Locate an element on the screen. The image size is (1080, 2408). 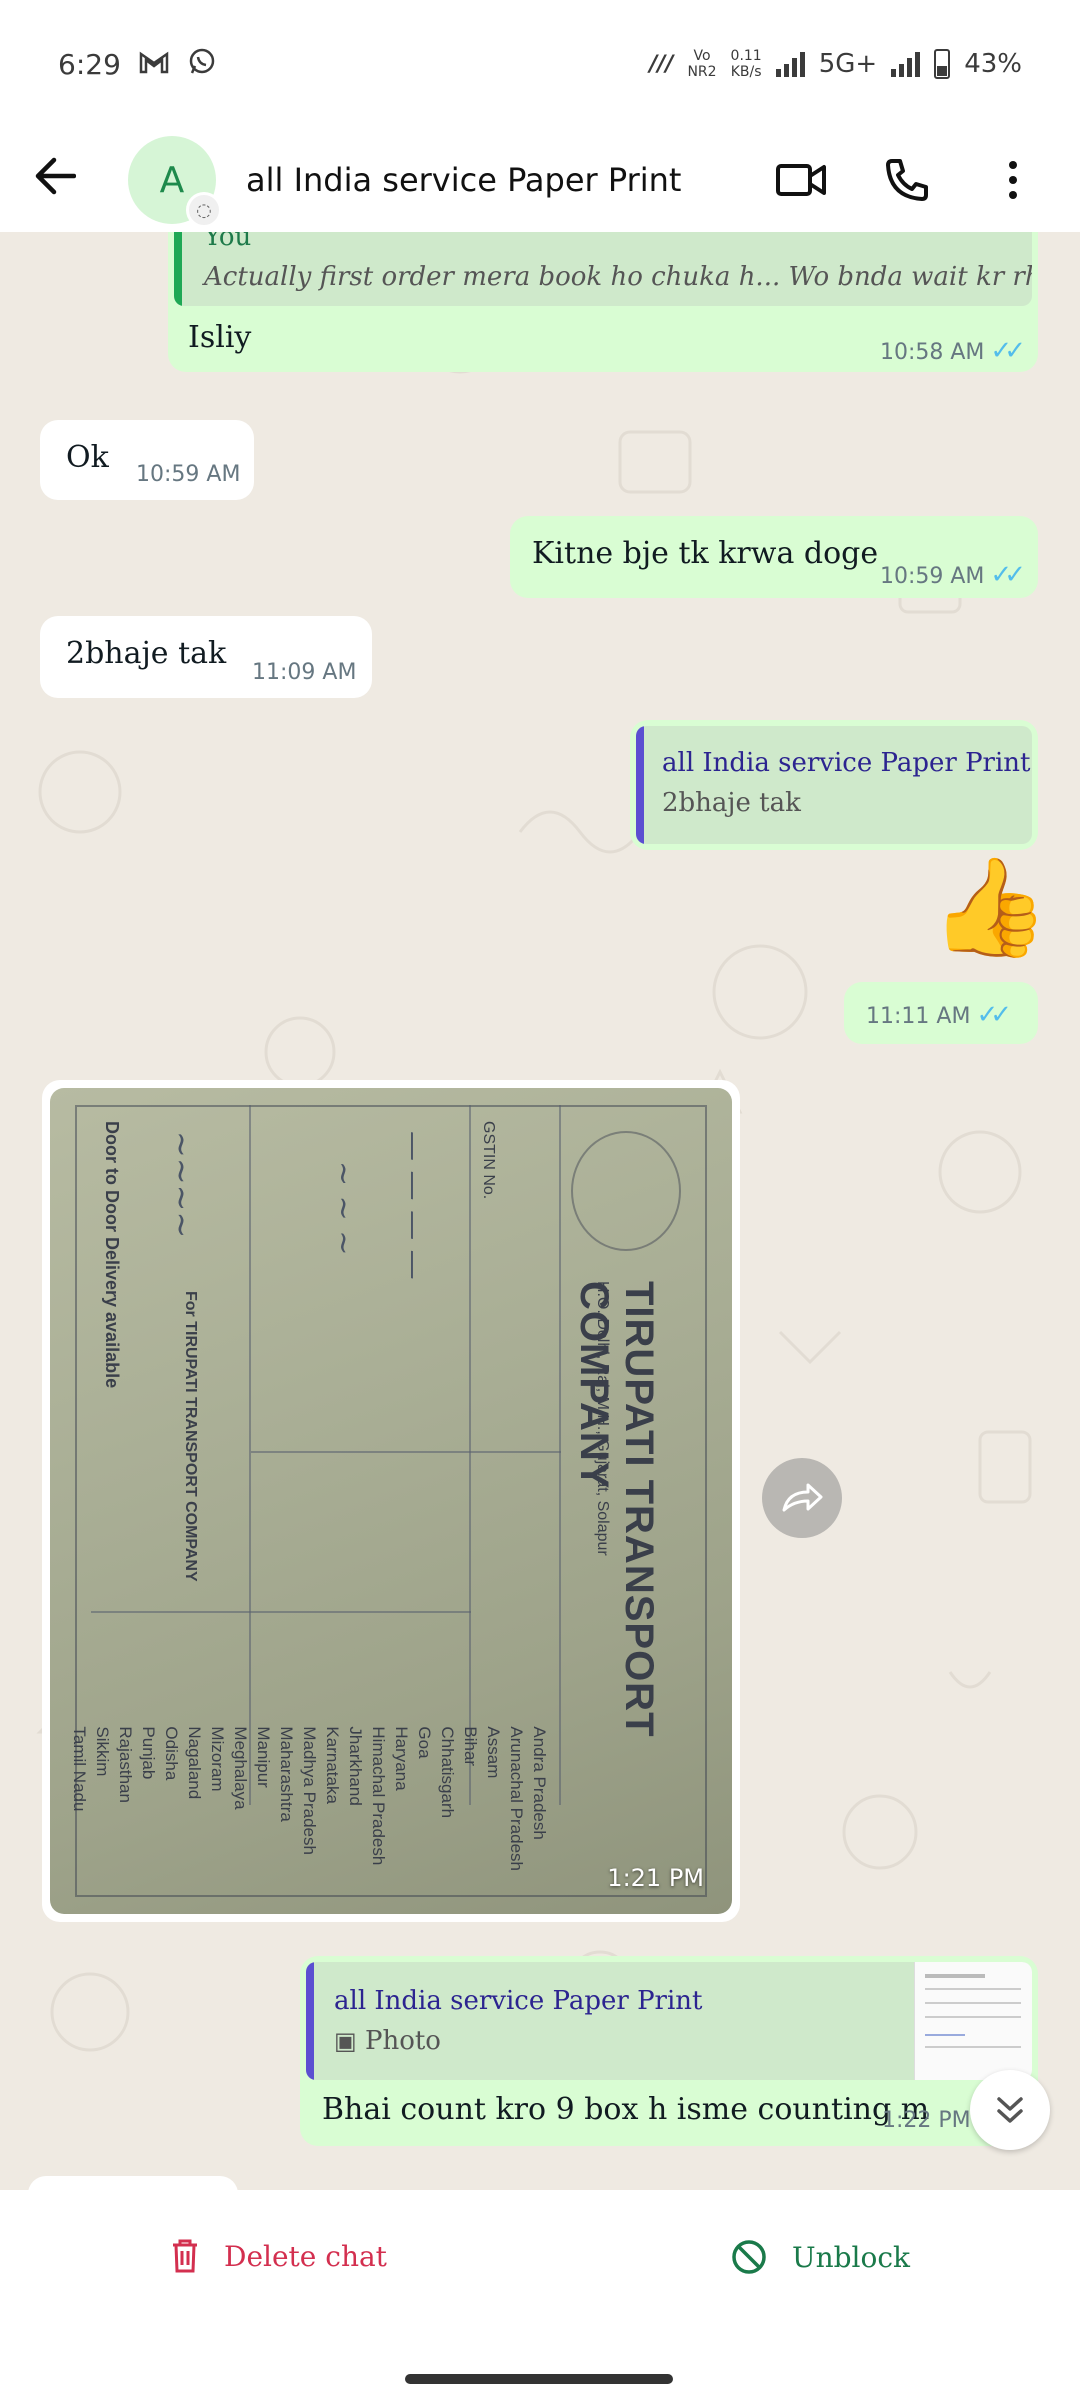
more-options-icon is located at coordinates (1013, 180).